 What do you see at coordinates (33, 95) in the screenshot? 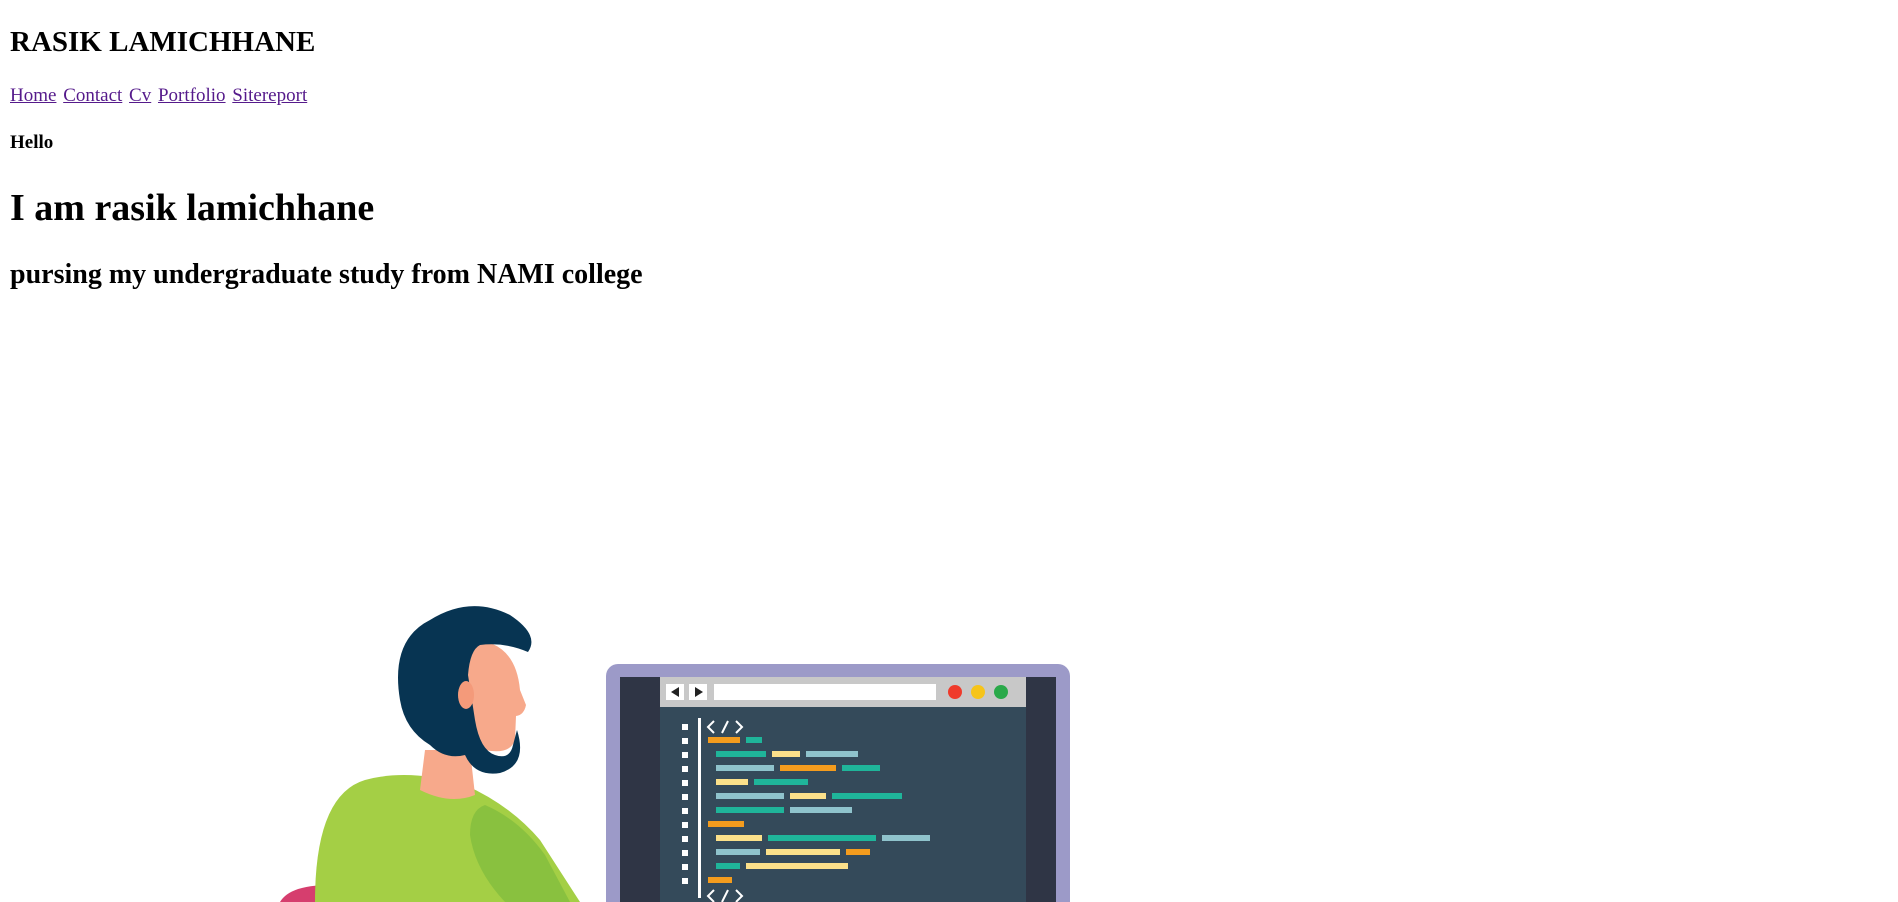
I see `nav-link-home: Home` at bounding box center [33, 95].